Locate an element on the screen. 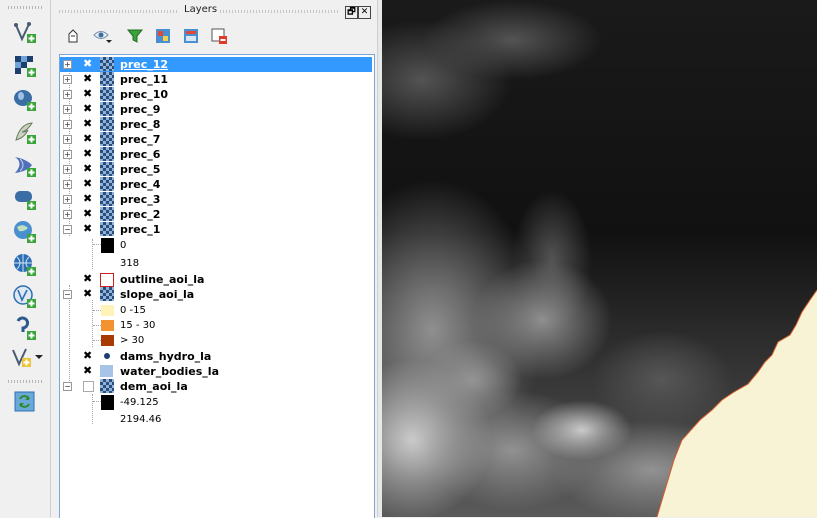 The height and width of the screenshot is (518, 817). add-mssql-layer-button is located at coordinates (25, 166).